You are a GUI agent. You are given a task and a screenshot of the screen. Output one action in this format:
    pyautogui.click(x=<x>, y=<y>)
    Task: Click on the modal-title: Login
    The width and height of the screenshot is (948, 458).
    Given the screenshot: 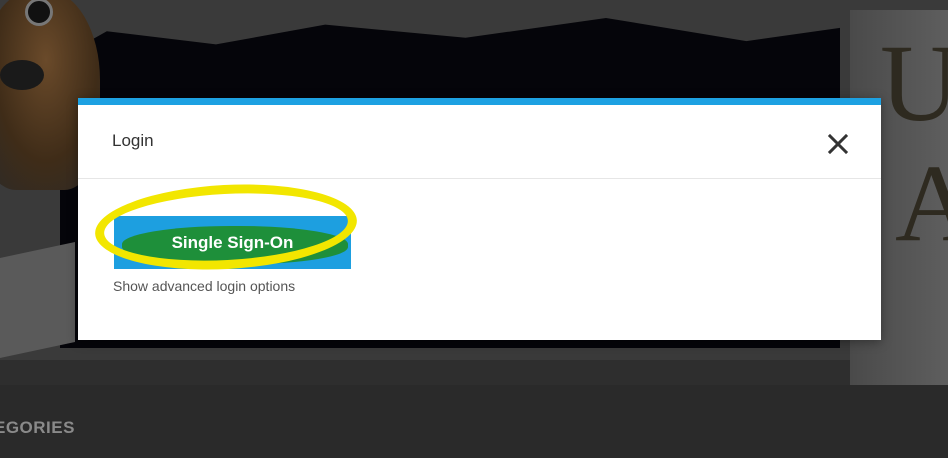 What is the action you would take?
    pyautogui.click(x=133, y=140)
    